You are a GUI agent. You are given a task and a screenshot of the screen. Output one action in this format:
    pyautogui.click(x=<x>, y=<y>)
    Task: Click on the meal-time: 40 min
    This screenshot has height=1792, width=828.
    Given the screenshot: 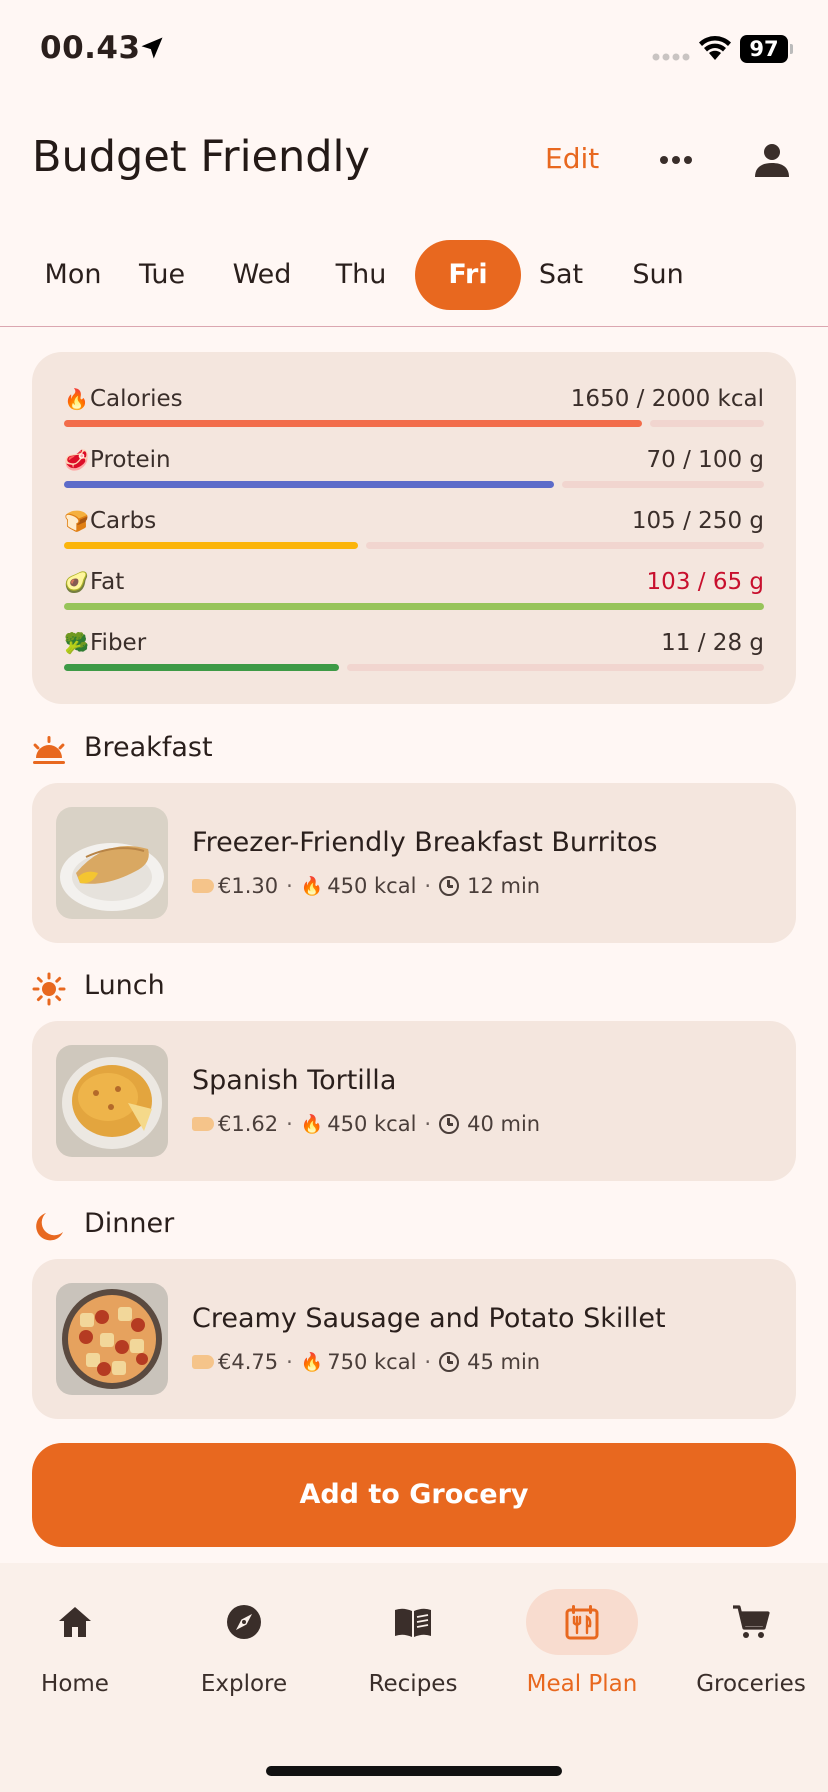 What is the action you would take?
    pyautogui.click(x=504, y=1124)
    